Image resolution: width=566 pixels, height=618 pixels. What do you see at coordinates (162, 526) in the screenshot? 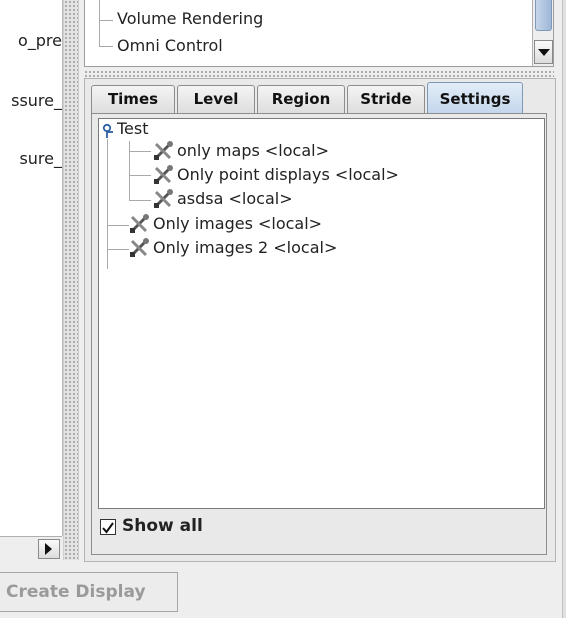
I see `show-all-label: Show all` at bounding box center [162, 526].